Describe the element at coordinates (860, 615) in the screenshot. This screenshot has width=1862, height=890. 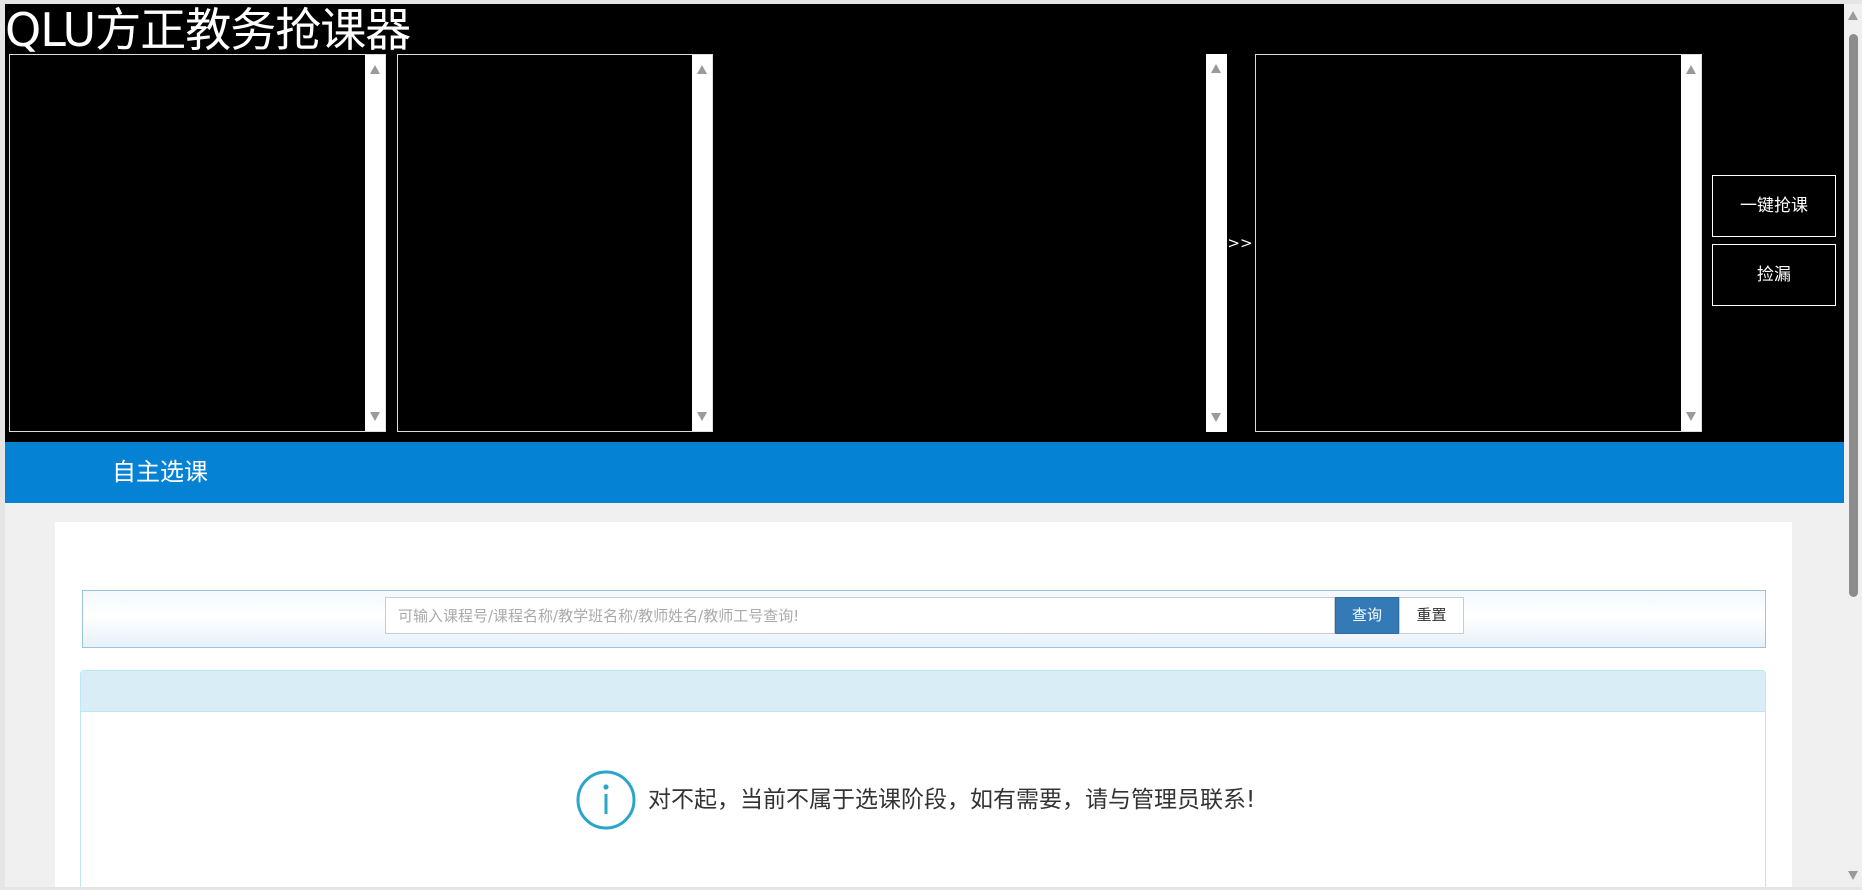
I see `search-input` at that location.